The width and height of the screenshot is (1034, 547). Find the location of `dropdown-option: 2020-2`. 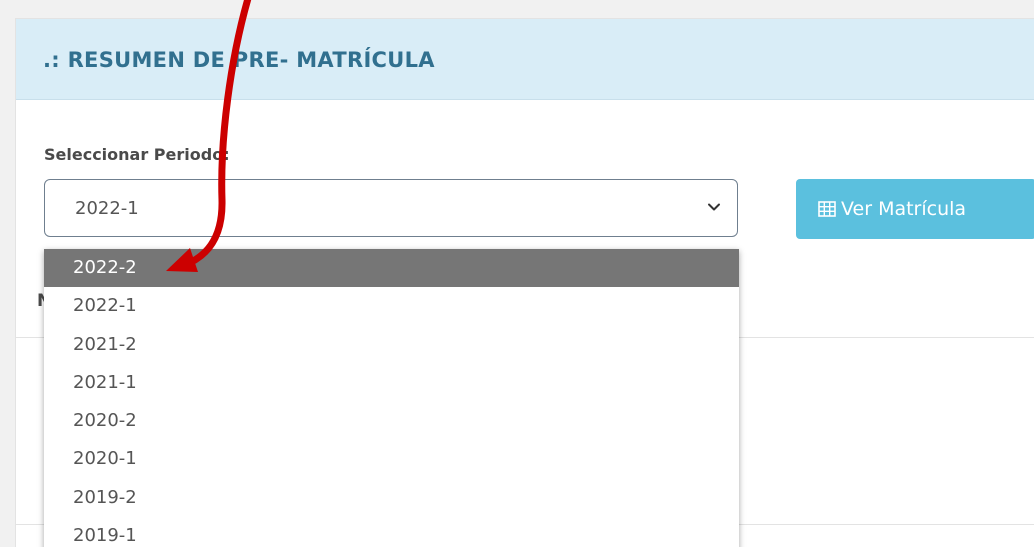

dropdown-option: 2020-2 is located at coordinates (391, 421).